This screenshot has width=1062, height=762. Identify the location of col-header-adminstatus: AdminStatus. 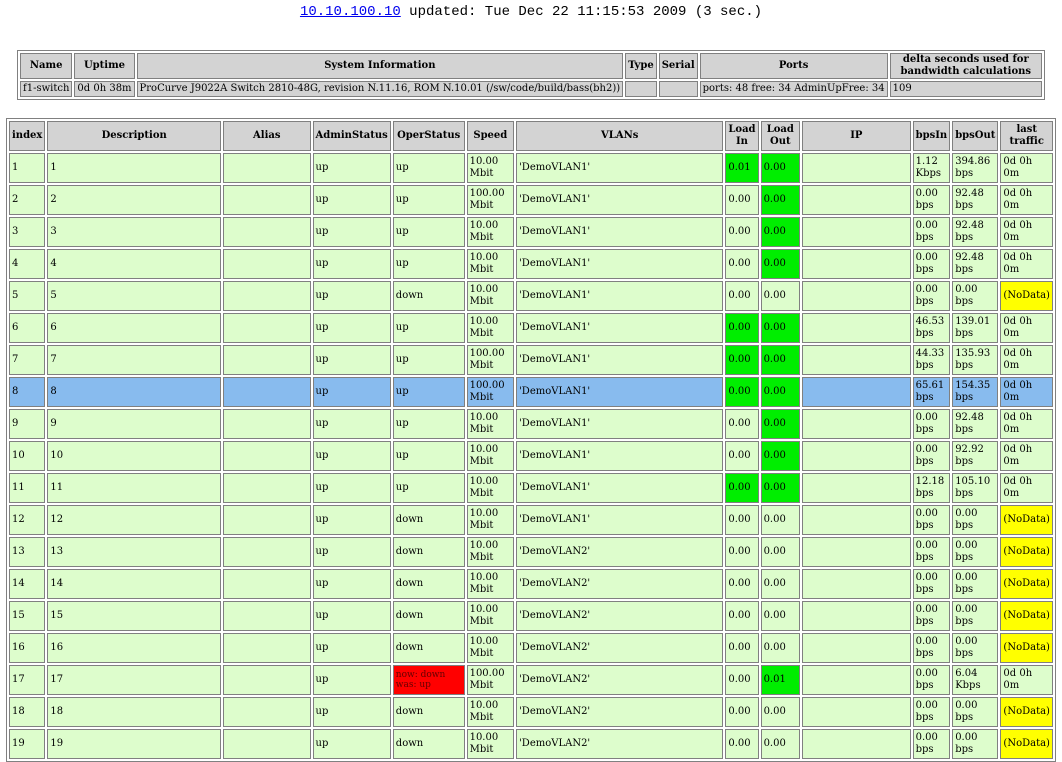
(351, 136).